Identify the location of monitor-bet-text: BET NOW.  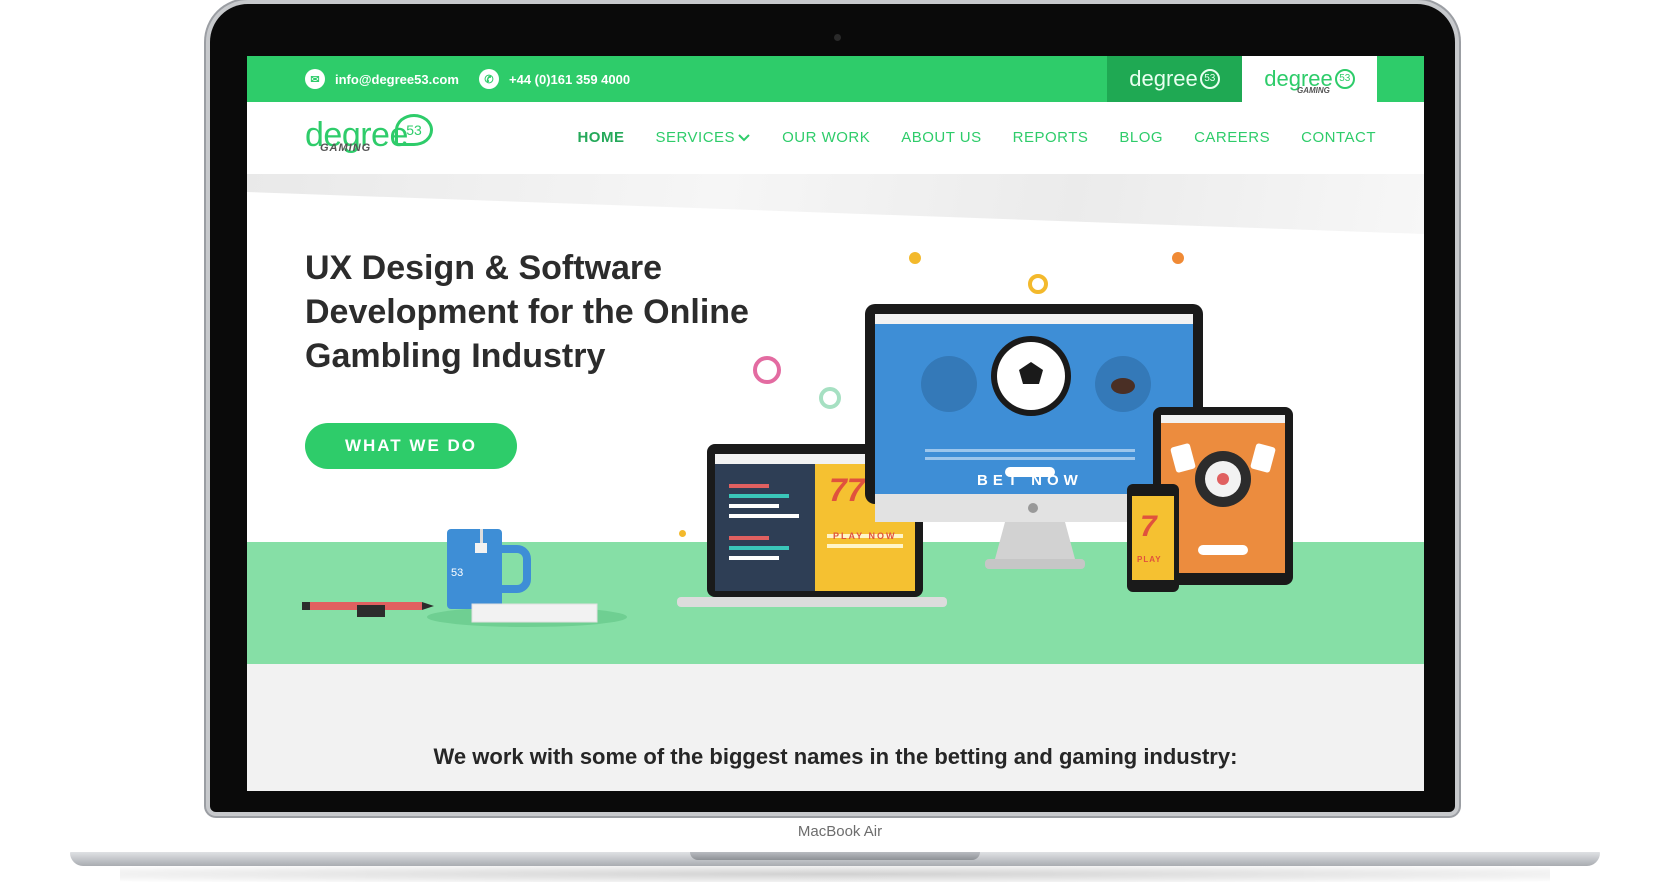
(1030, 480).